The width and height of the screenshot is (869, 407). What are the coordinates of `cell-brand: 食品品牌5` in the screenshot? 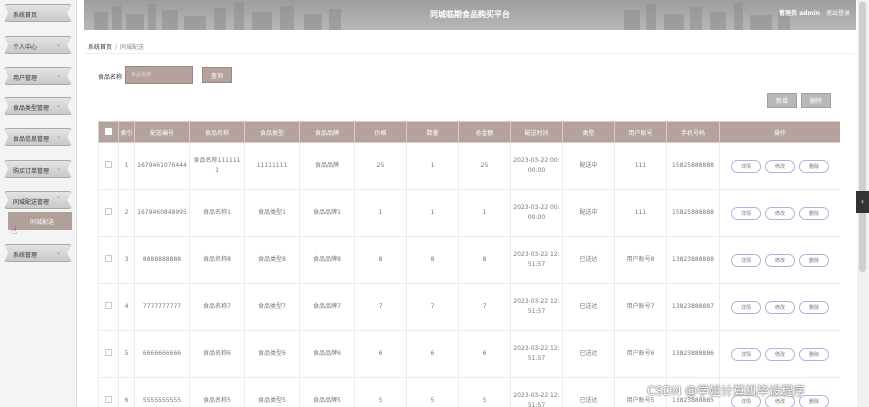 It's located at (327, 392).